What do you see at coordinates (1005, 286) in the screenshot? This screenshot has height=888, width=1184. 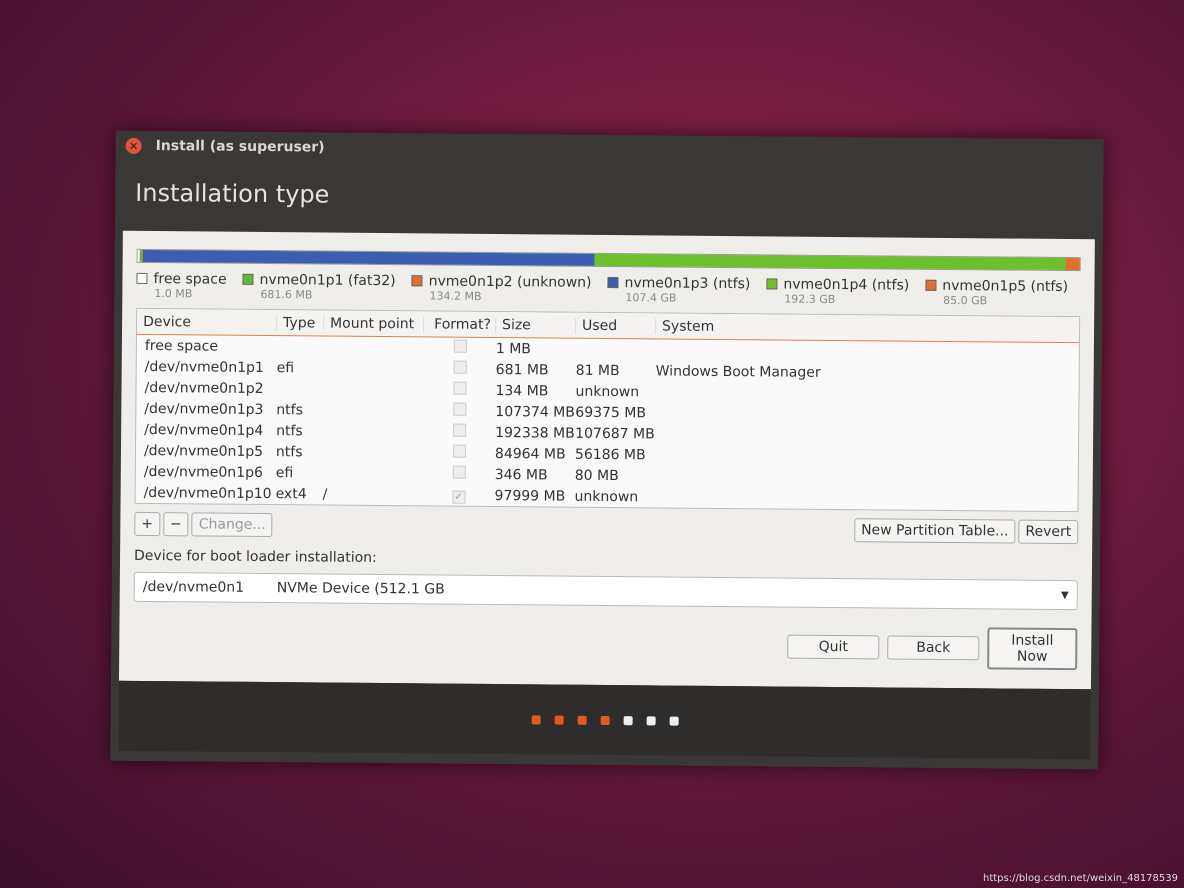 I see `legend-name: nvme0n1p5 (ntfs)` at bounding box center [1005, 286].